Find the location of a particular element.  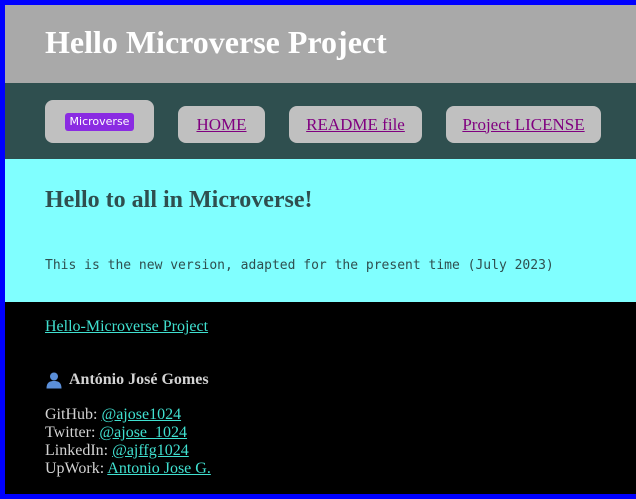

nav-item-microverse: Microverse is located at coordinates (99, 121).